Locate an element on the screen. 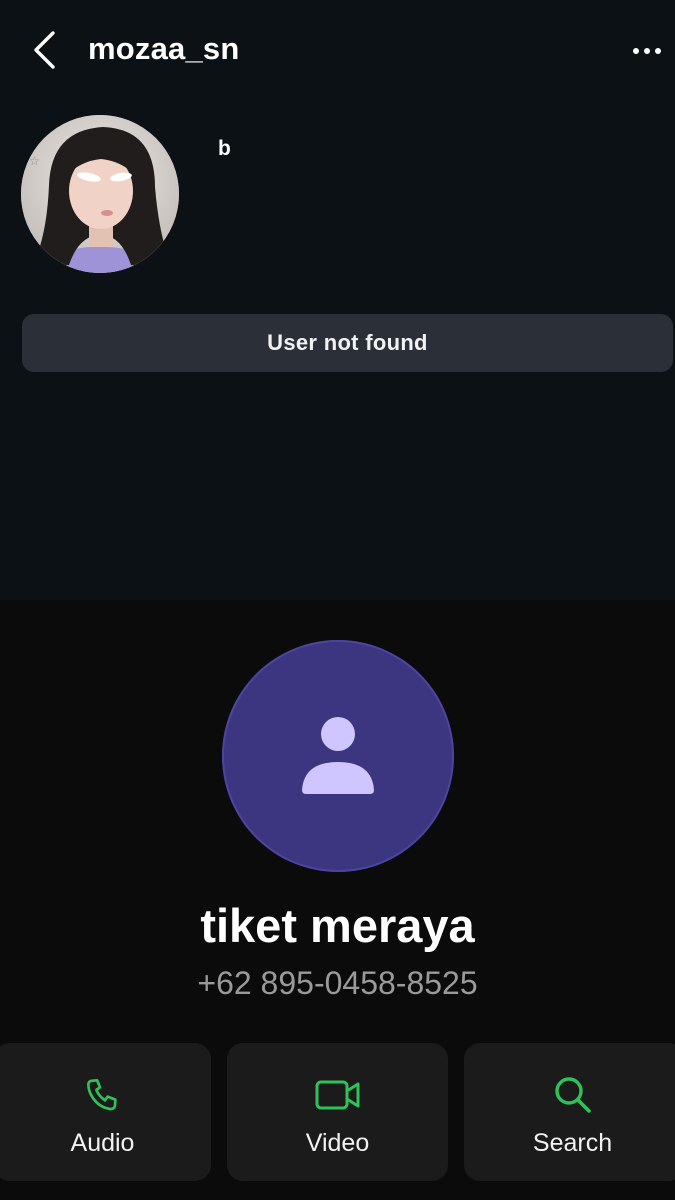  video-label: Video is located at coordinates (337, 1143).